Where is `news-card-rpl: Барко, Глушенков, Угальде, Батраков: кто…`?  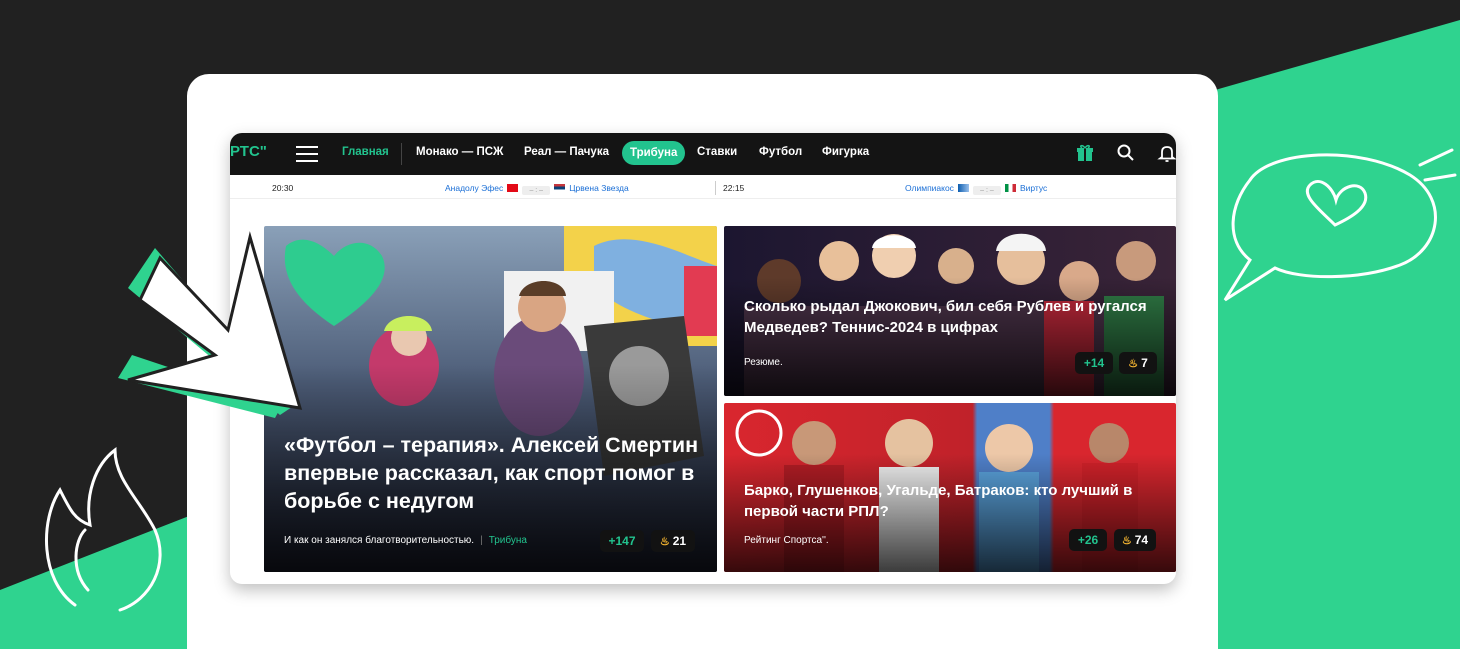
news-card-rpl: Барко, Глушенков, Угальде, Батраков: кто… is located at coordinates (950, 487).